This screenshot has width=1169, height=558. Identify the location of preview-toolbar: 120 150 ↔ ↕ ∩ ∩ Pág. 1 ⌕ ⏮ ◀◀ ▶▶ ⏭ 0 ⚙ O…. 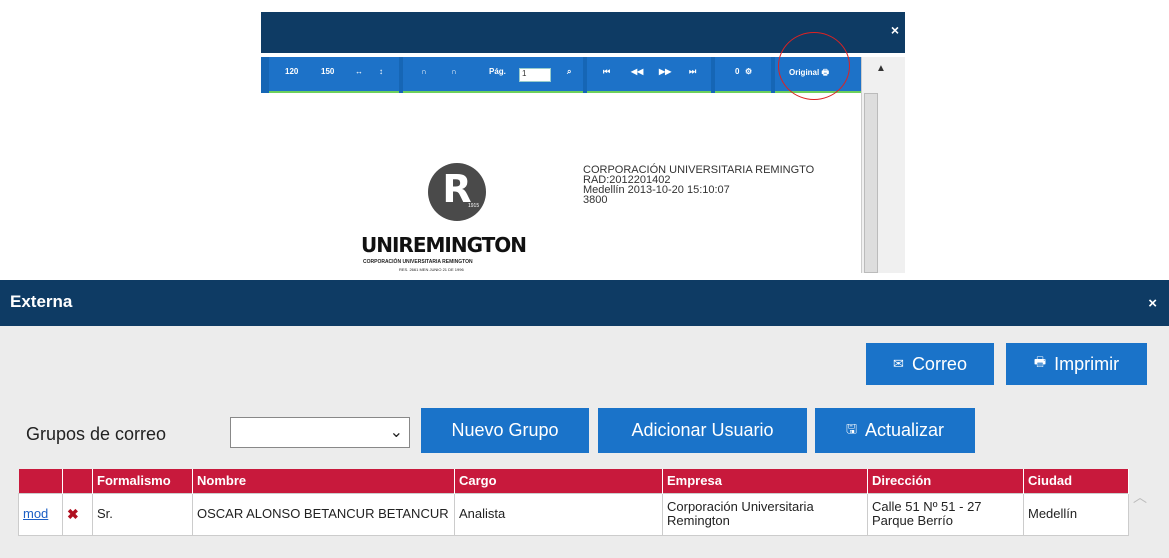
(561, 75).